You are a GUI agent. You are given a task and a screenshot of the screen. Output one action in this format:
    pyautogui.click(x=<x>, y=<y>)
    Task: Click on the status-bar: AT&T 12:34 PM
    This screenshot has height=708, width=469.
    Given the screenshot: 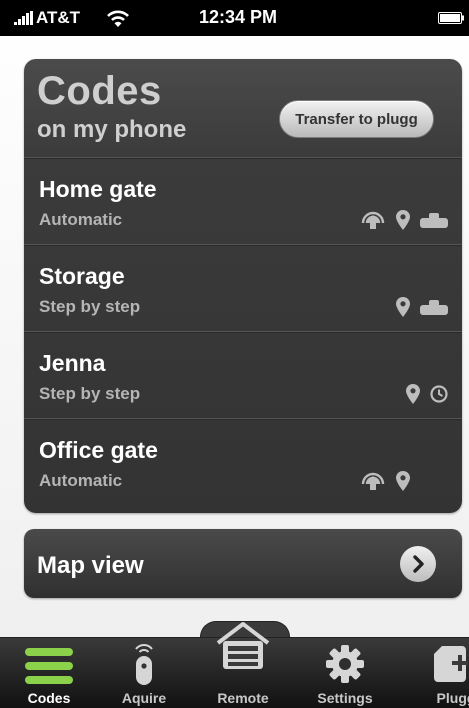 What is the action you would take?
    pyautogui.click(x=234, y=18)
    